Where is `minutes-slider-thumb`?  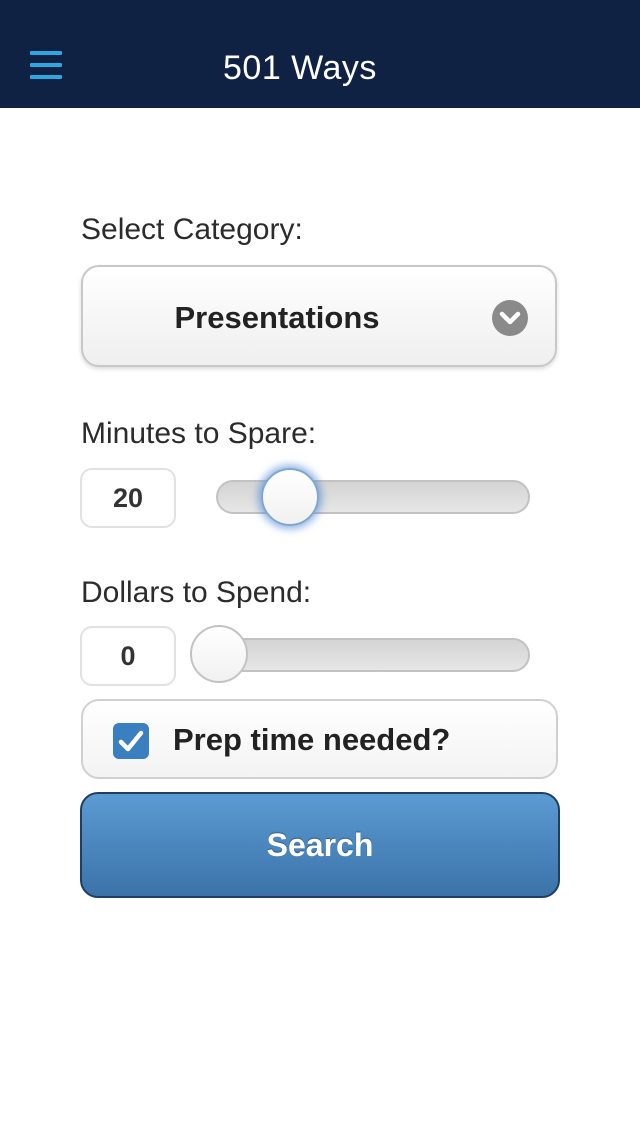
minutes-slider-thumb is located at coordinates (289, 497).